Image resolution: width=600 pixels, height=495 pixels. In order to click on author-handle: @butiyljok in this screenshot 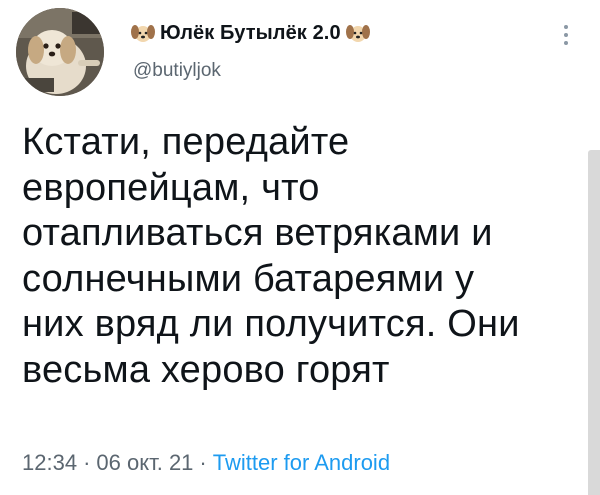, I will do `click(177, 71)`.